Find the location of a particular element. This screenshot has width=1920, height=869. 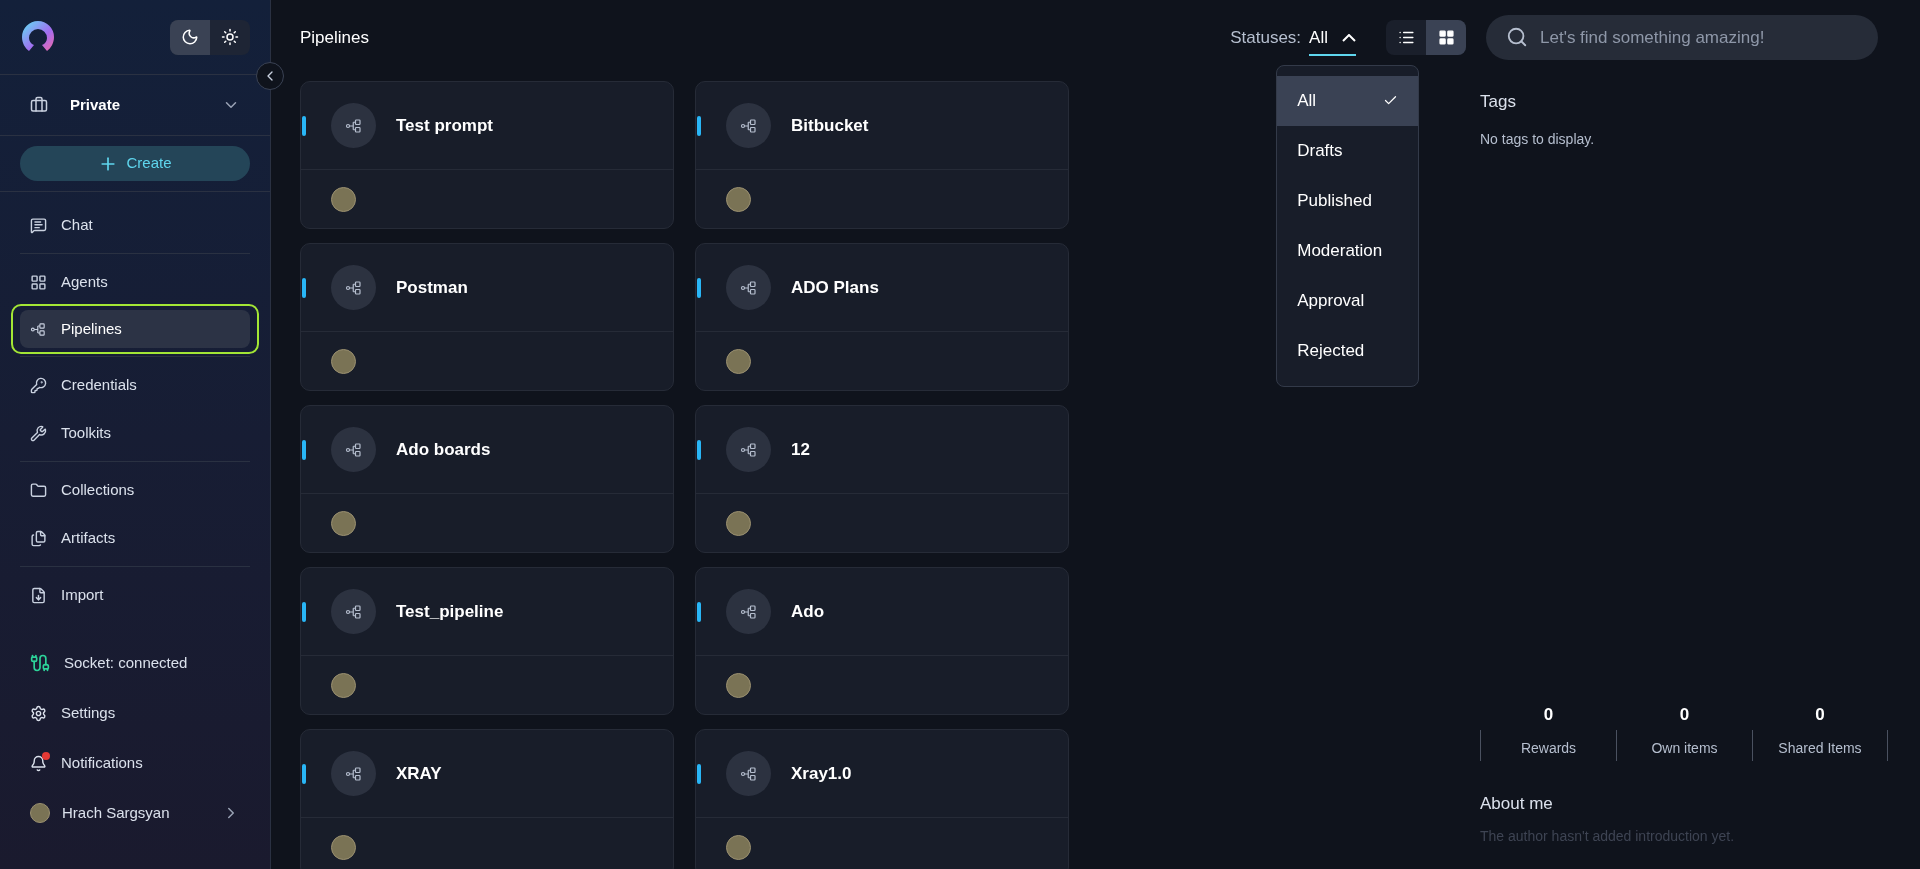

status-option: Published is located at coordinates (1348, 200).